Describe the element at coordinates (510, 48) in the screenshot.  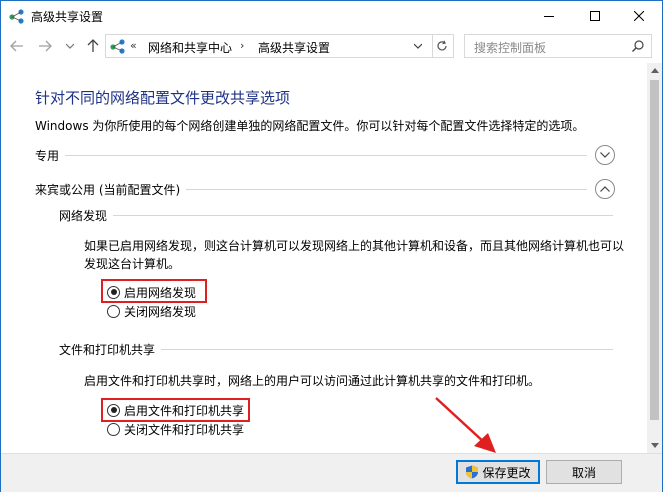
I see `search-placeholder: 搜索控制面板` at that location.